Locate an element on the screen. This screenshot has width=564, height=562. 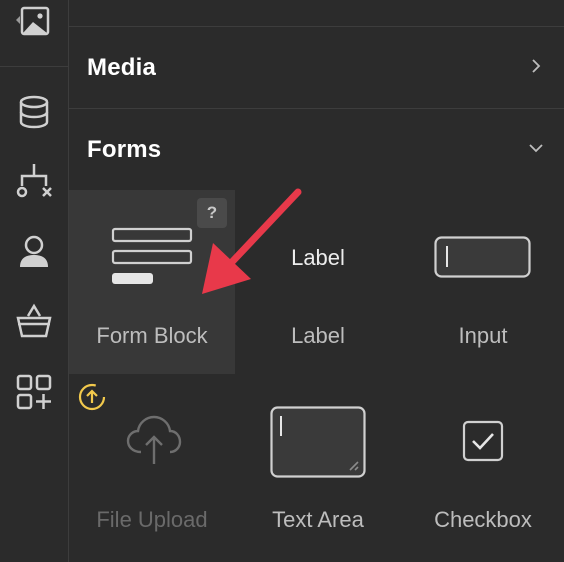
section-title-media: Media is located at coordinates (122, 67).